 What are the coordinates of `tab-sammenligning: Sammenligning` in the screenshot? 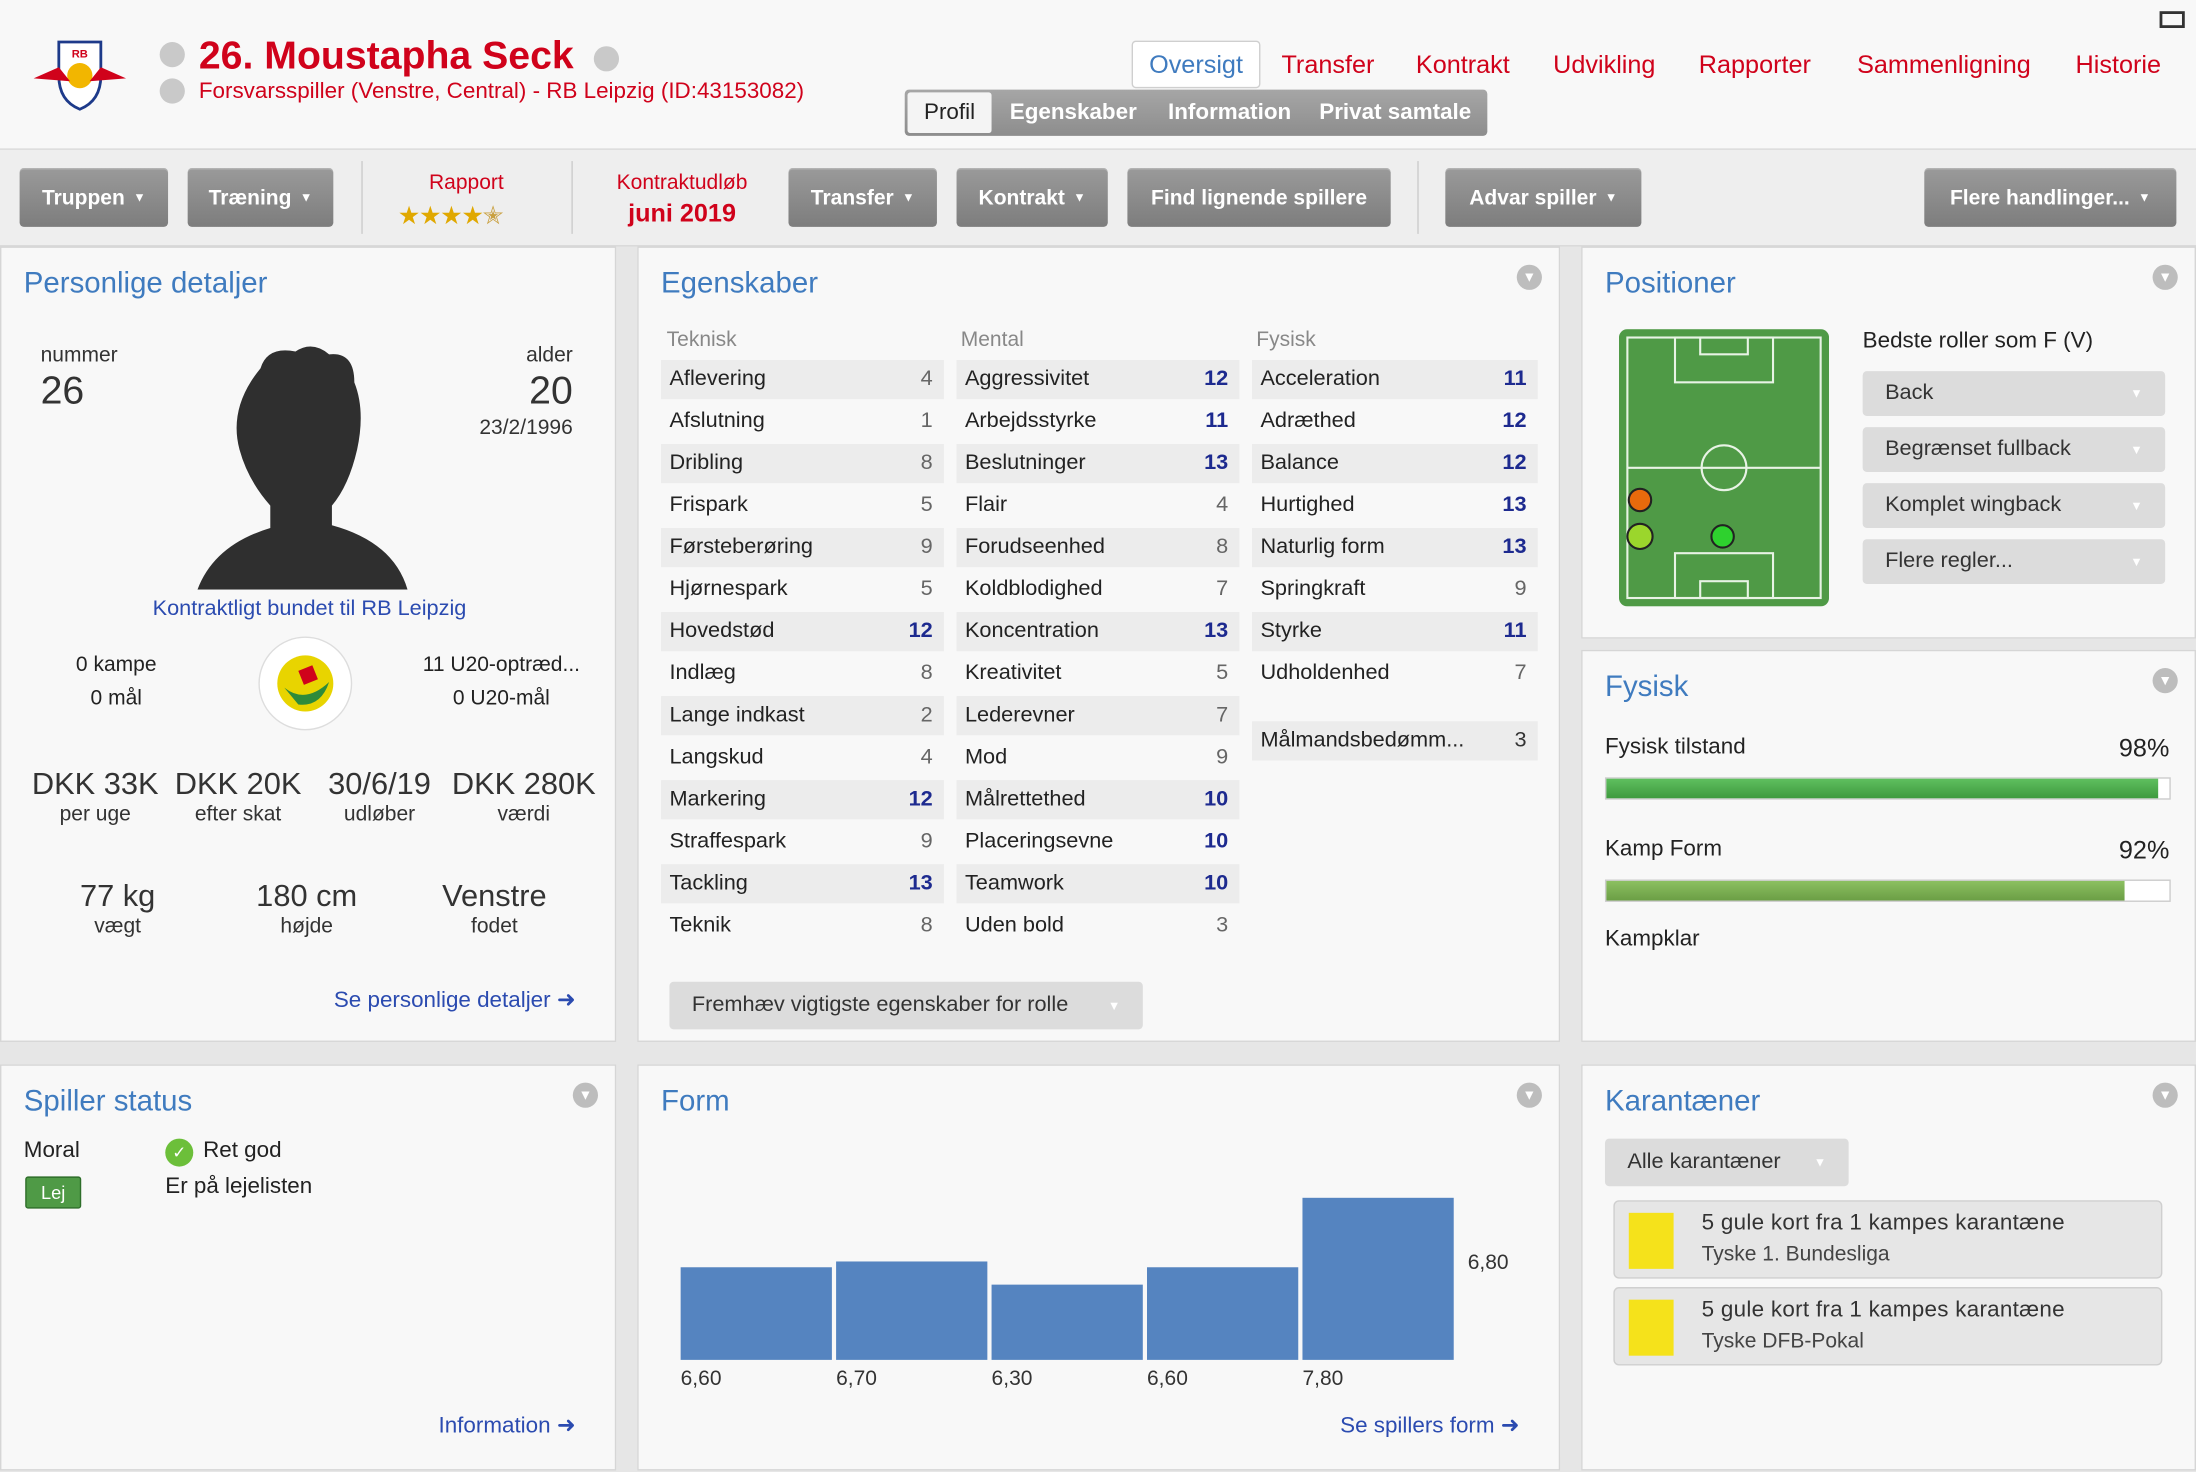 It's located at (1944, 64).